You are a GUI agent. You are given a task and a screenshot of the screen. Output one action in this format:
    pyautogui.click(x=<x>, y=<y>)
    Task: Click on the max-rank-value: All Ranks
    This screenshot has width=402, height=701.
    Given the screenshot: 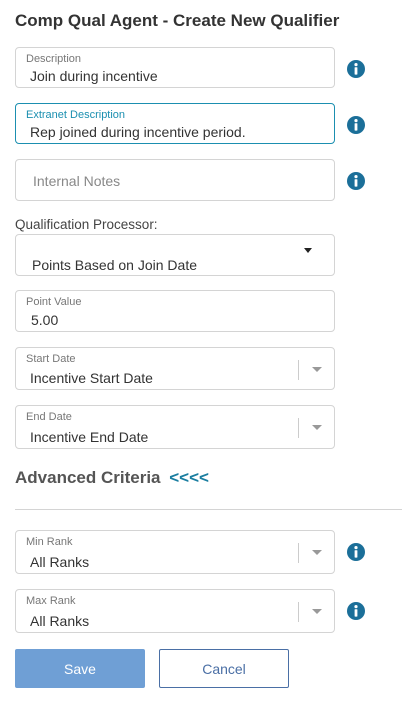 What is the action you would take?
    pyautogui.click(x=60, y=621)
    